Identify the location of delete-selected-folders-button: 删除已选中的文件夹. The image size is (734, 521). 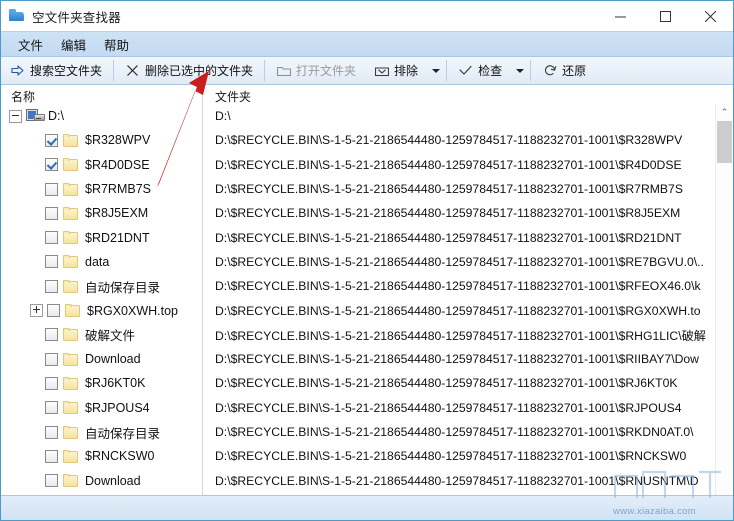
(189, 70).